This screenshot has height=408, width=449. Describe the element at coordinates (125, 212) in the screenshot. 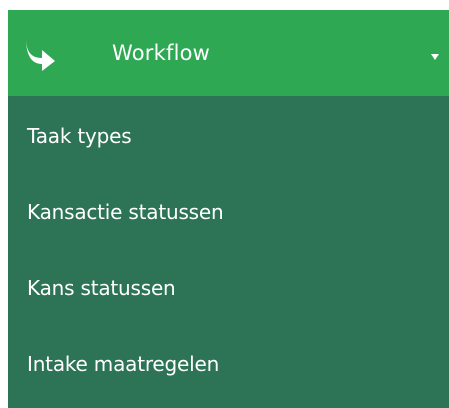

I see `menu-item-label: Kansactie statussen` at that location.